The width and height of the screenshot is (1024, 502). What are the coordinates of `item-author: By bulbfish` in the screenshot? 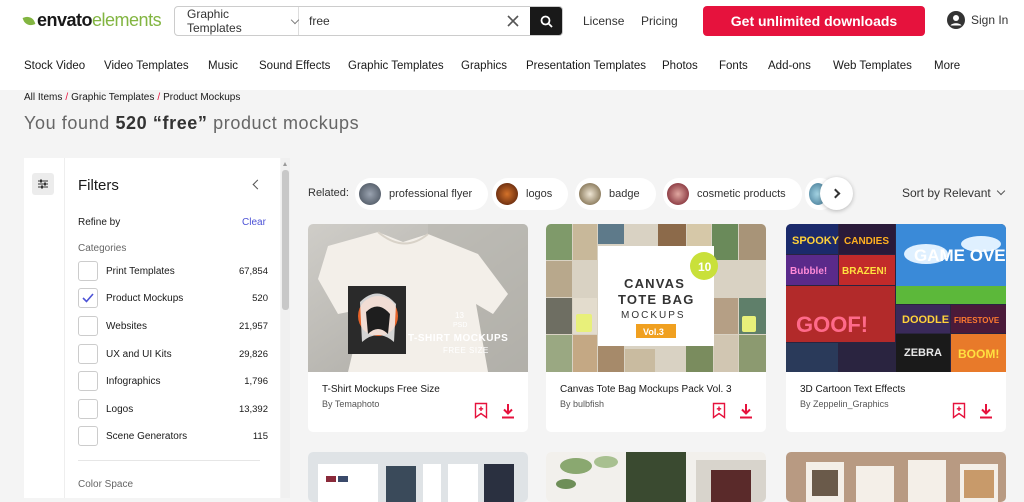 It's located at (582, 404).